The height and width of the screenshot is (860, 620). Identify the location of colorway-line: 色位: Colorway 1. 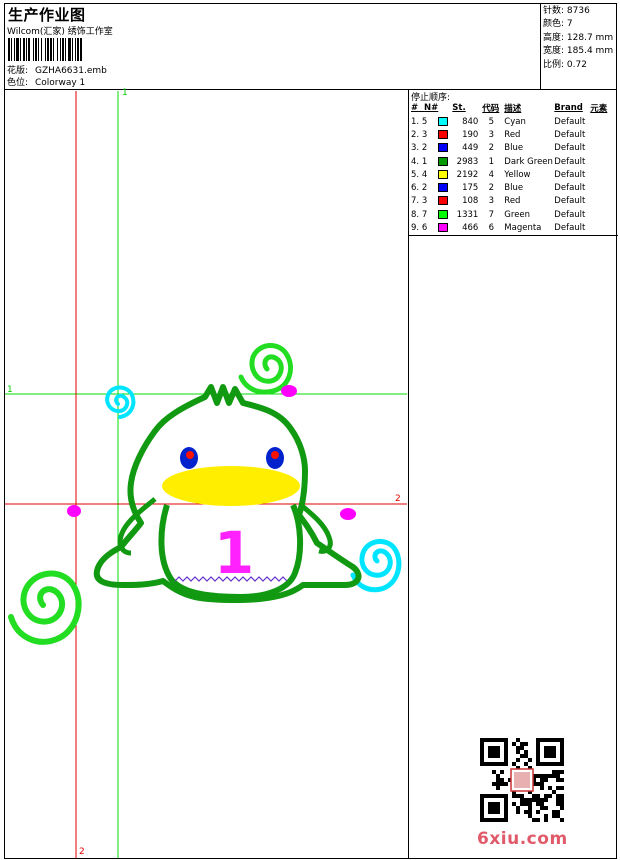
(46, 81).